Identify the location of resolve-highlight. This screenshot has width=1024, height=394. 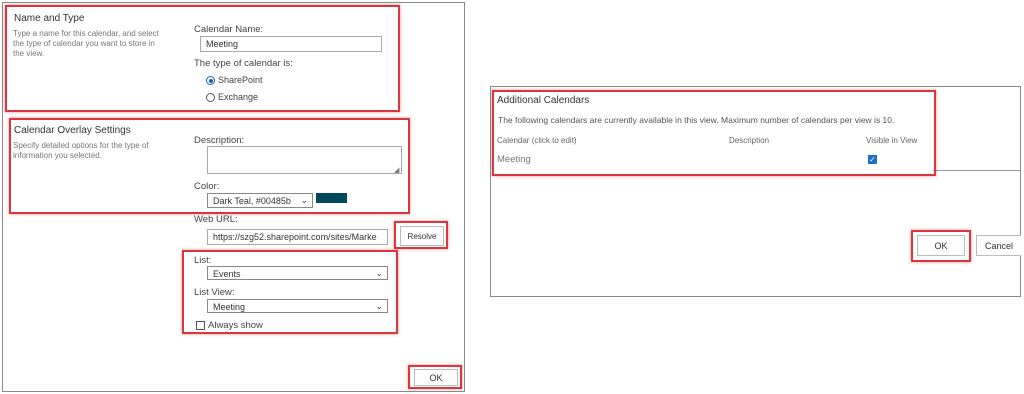
(421, 235).